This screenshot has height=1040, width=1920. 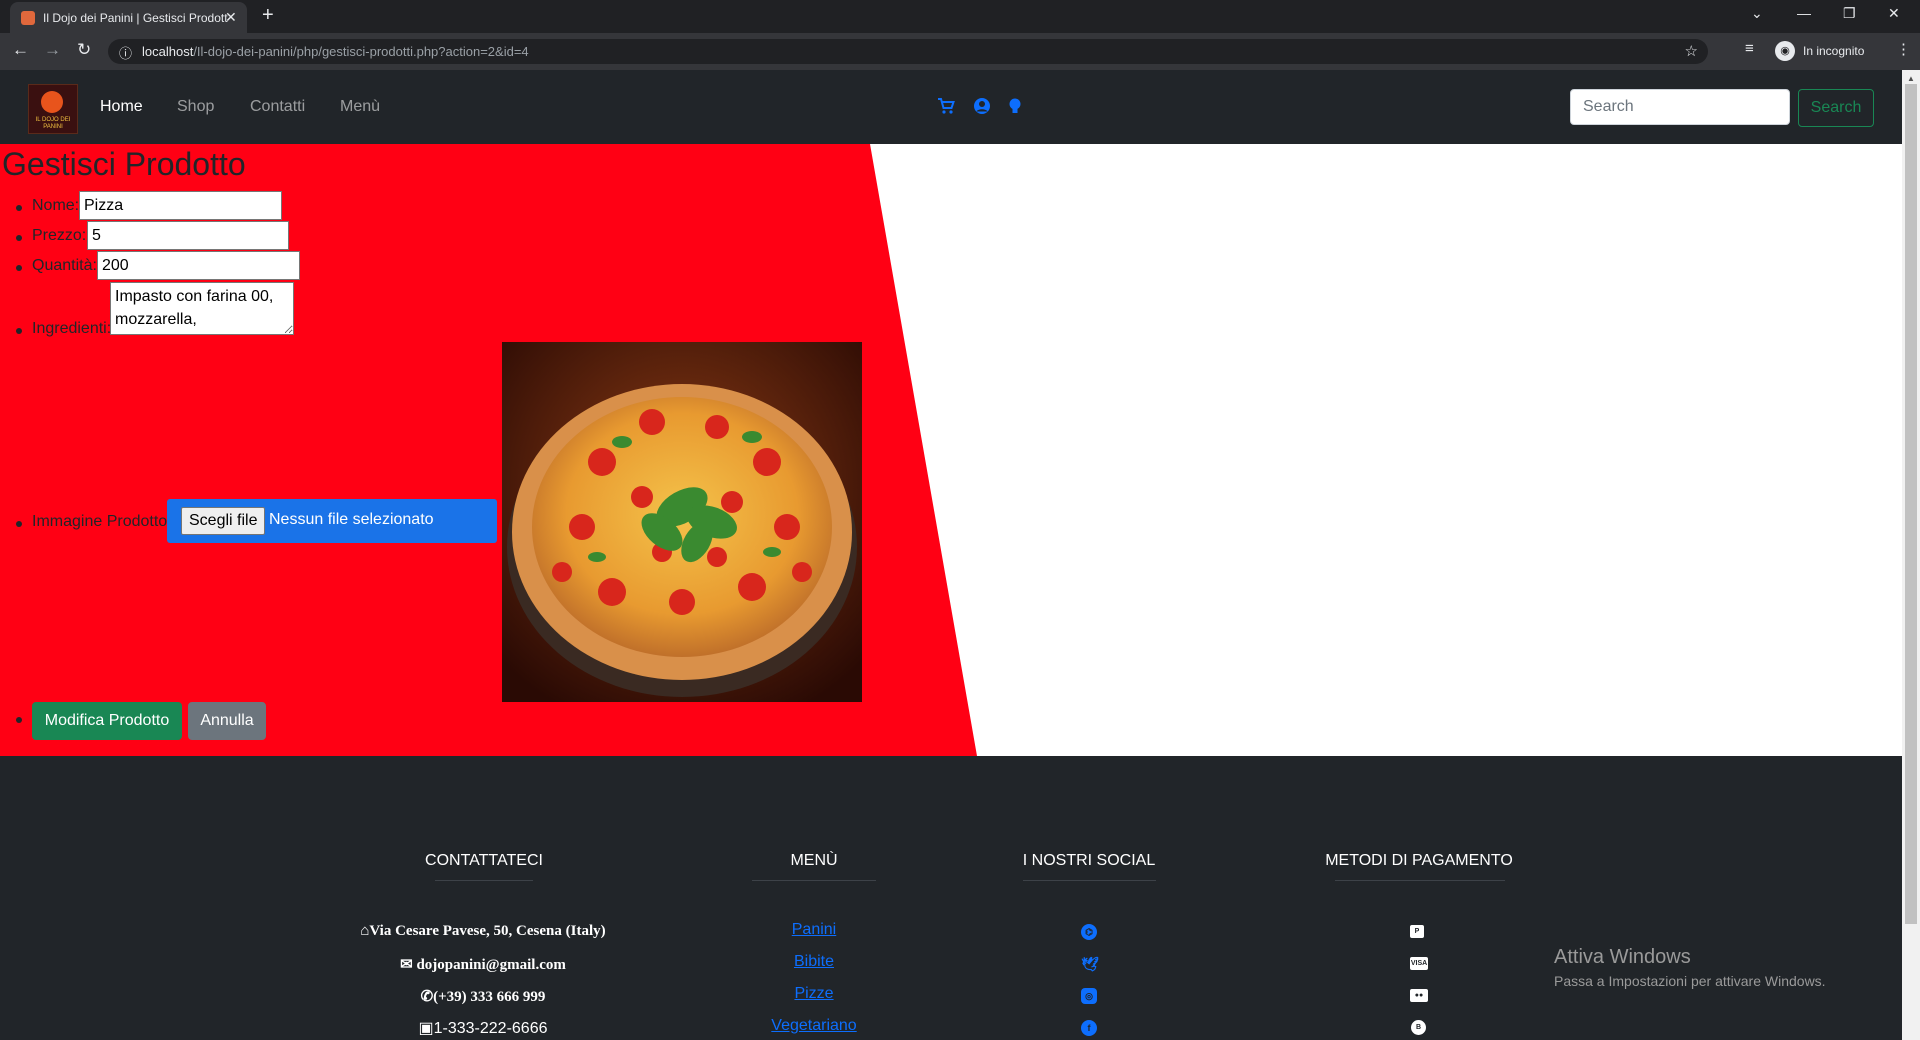 I want to click on footer-phone: ✆(+39) 333 666 999, so click(x=483, y=996).